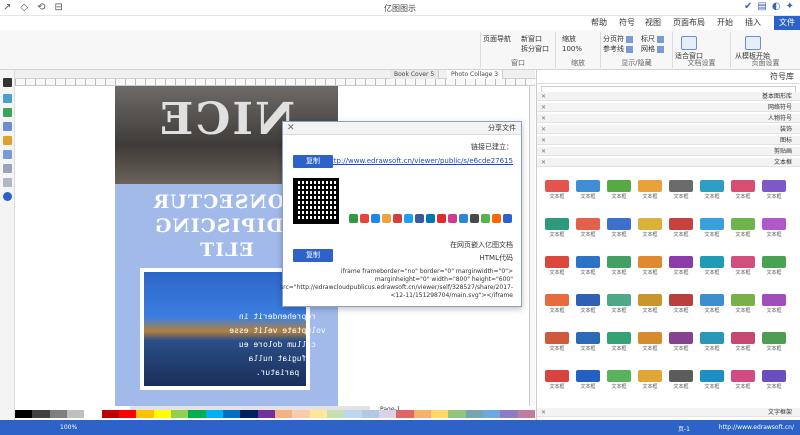  Describe the element at coordinates (668, 96) in the screenshot. I see `category-basic: ✕ 基本图形库` at that location.